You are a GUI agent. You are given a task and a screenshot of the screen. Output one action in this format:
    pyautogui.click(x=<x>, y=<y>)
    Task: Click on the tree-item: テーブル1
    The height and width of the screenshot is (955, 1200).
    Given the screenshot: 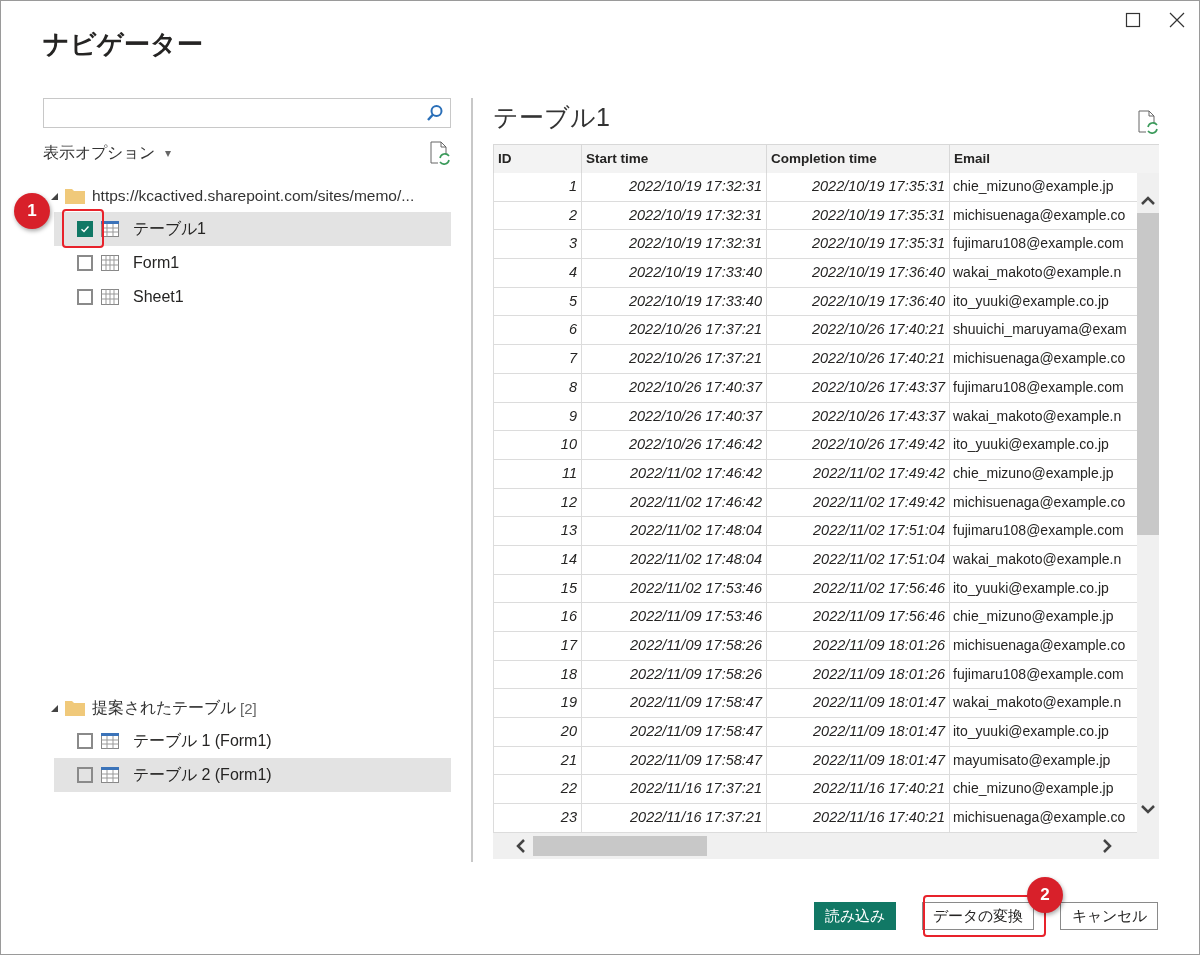 What is the action you would take?
    pyautogui.click(x=252, y=229)
    